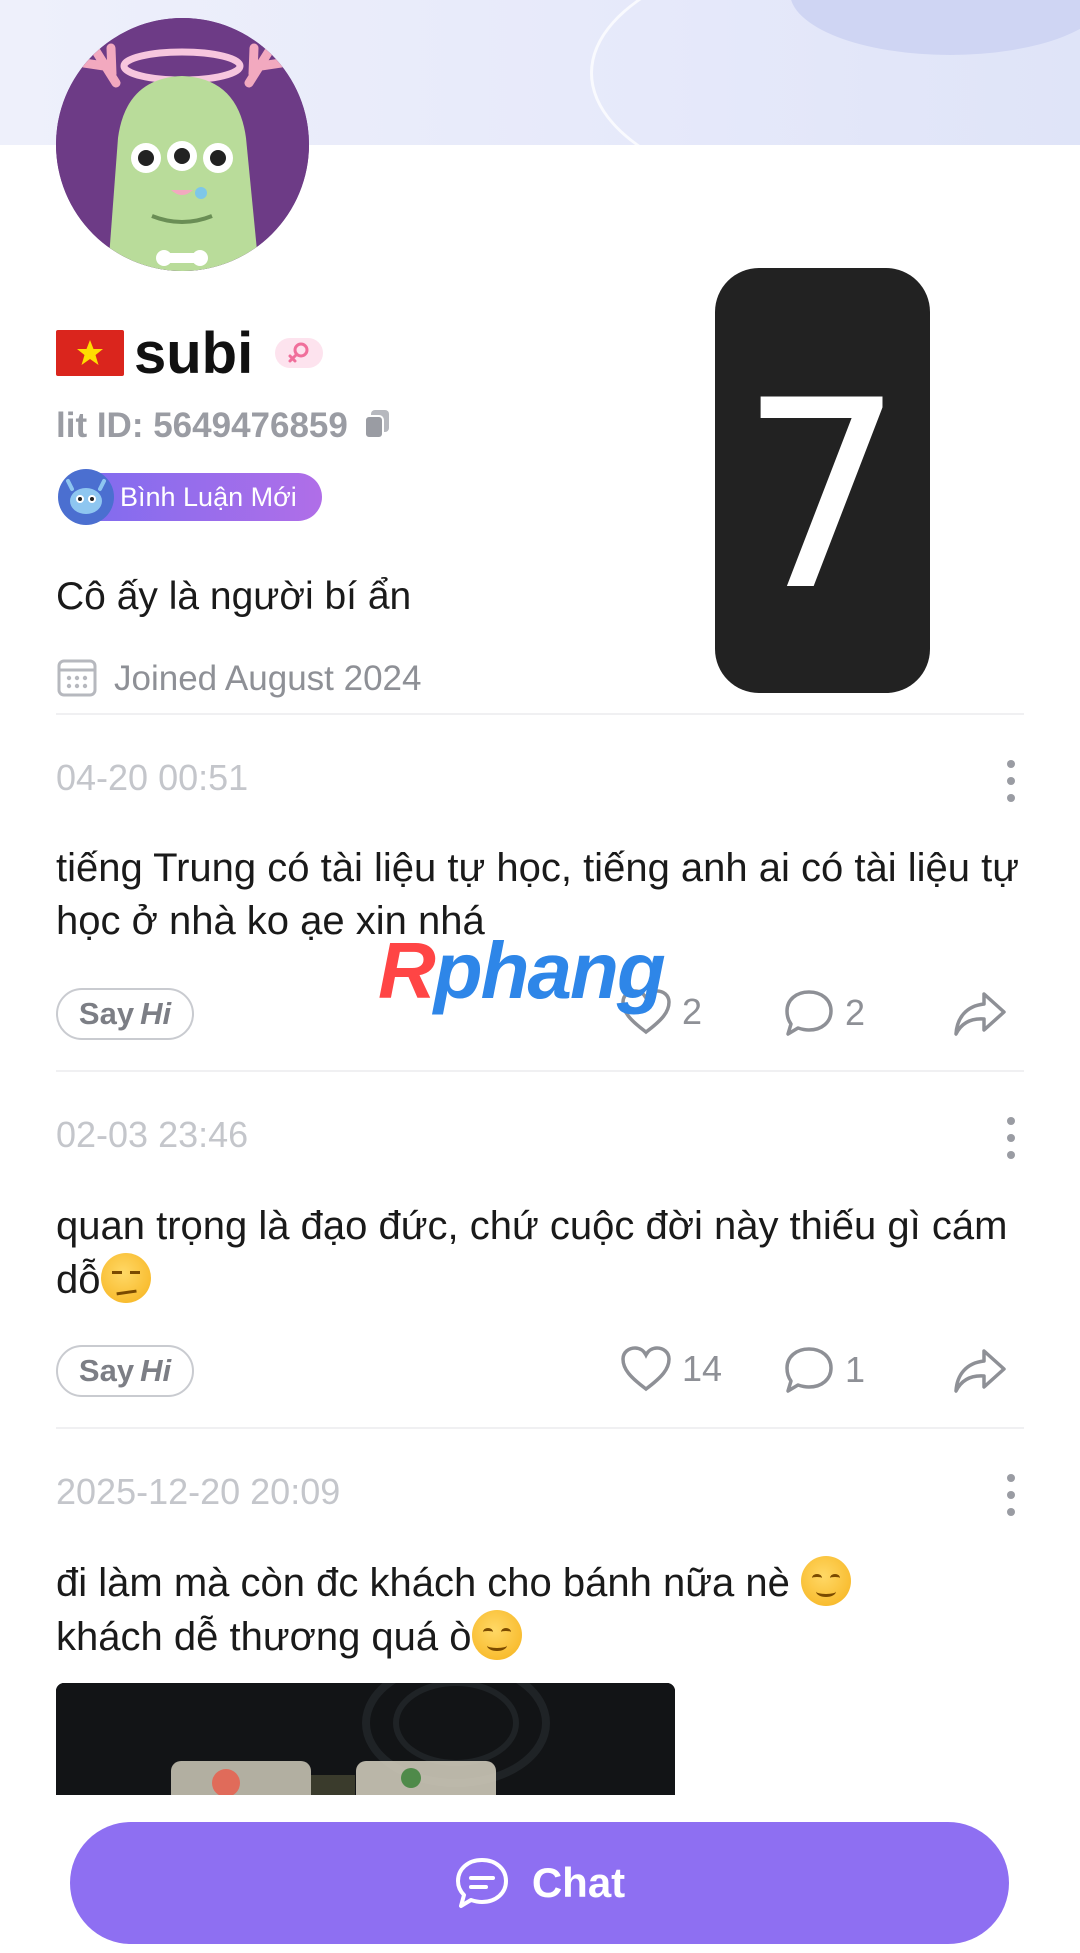  What do you see at coordinates (194, 353) in the screenshot?
I see `username: subi` at bounding box center [194, 353].